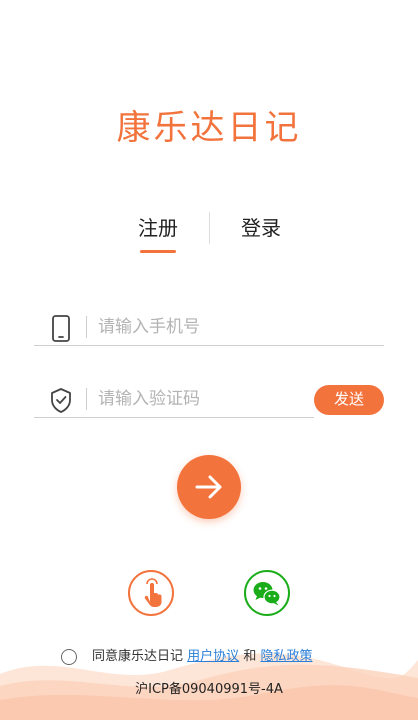 The image size is (418, 720). I want to click on code-field-separator, so click(86, 399).